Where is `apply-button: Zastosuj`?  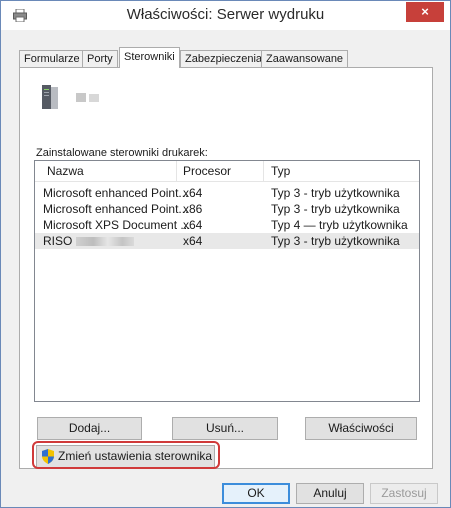 apply-button: Zastosuj is located at coordinates (404, 493).